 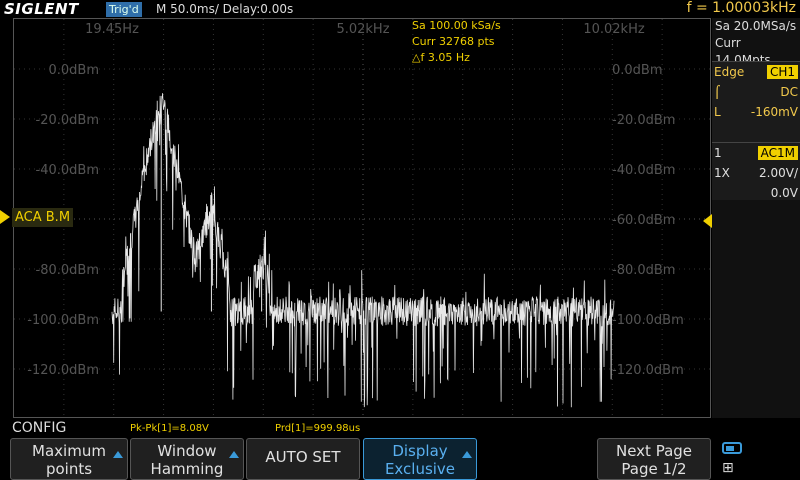 I want to click on right-db-label: -100.0dBm, so click(x=648, y=320).